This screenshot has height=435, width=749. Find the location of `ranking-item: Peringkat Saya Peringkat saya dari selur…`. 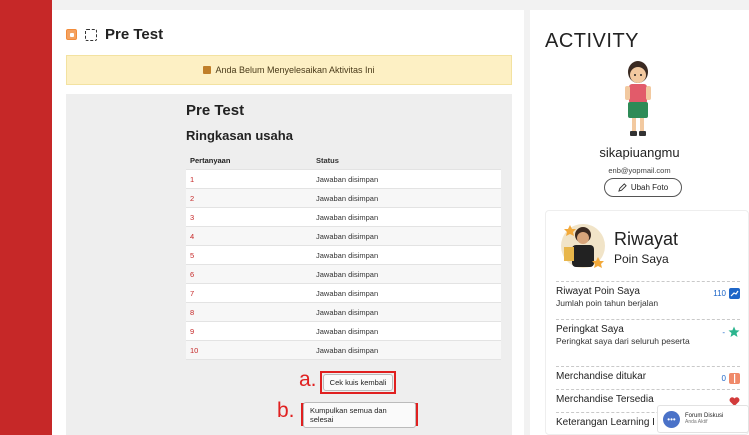

ranking-item: Peringkat Saya Peringkat saya dari selur… is located at coordinates (648, 332).